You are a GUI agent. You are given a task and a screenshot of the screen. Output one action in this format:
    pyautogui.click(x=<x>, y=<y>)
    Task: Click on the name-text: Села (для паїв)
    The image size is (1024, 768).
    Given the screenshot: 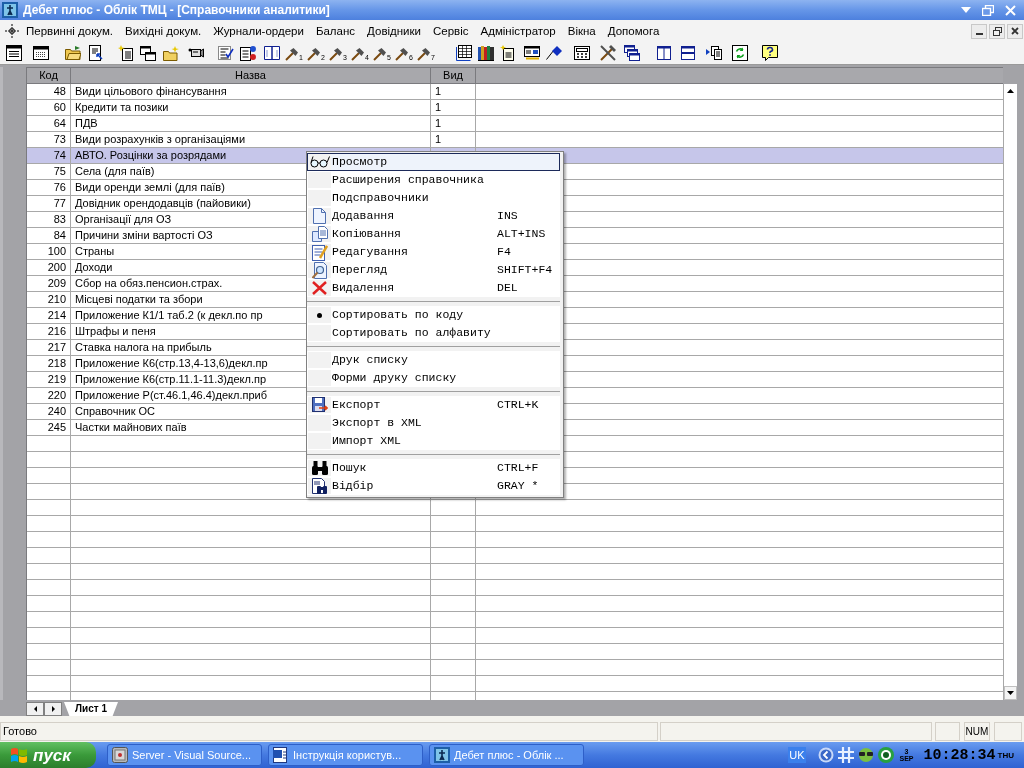 What is the action you would take?
    pyautogui.click(x=115, y=171)
    